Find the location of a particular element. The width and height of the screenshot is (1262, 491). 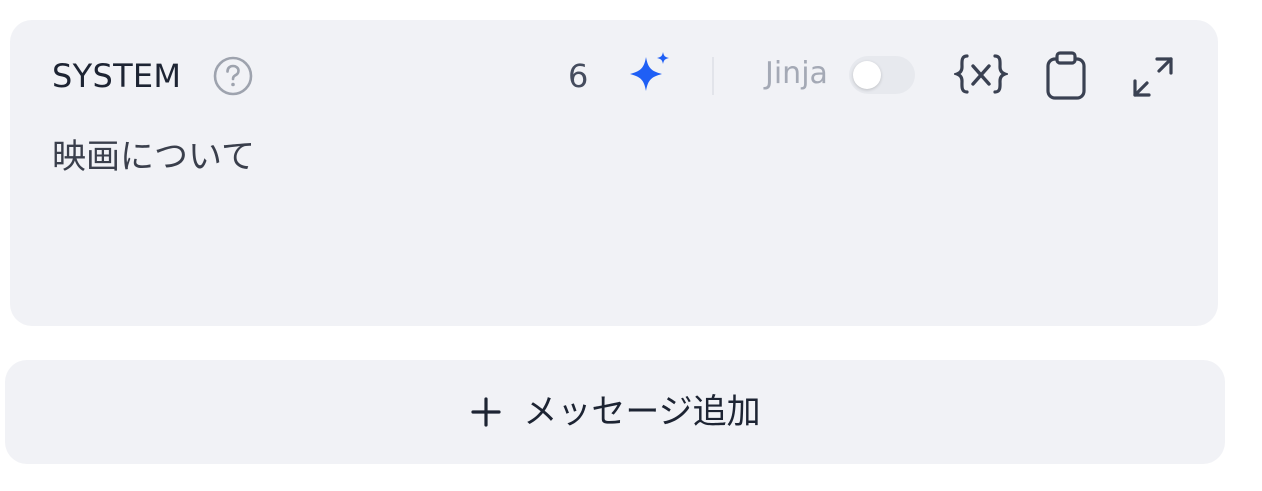

variable-braces-icon is located at coordinates (981, 74).